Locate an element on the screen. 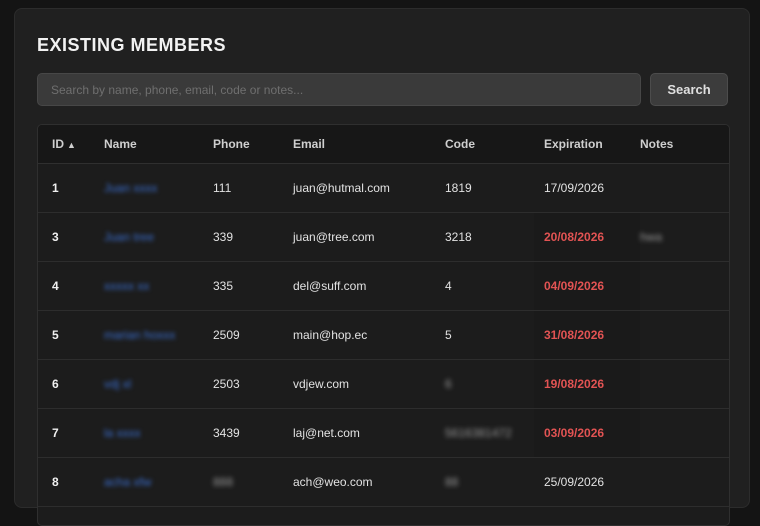  member-name-link: vdj xl is located at coordinates (117, 384).